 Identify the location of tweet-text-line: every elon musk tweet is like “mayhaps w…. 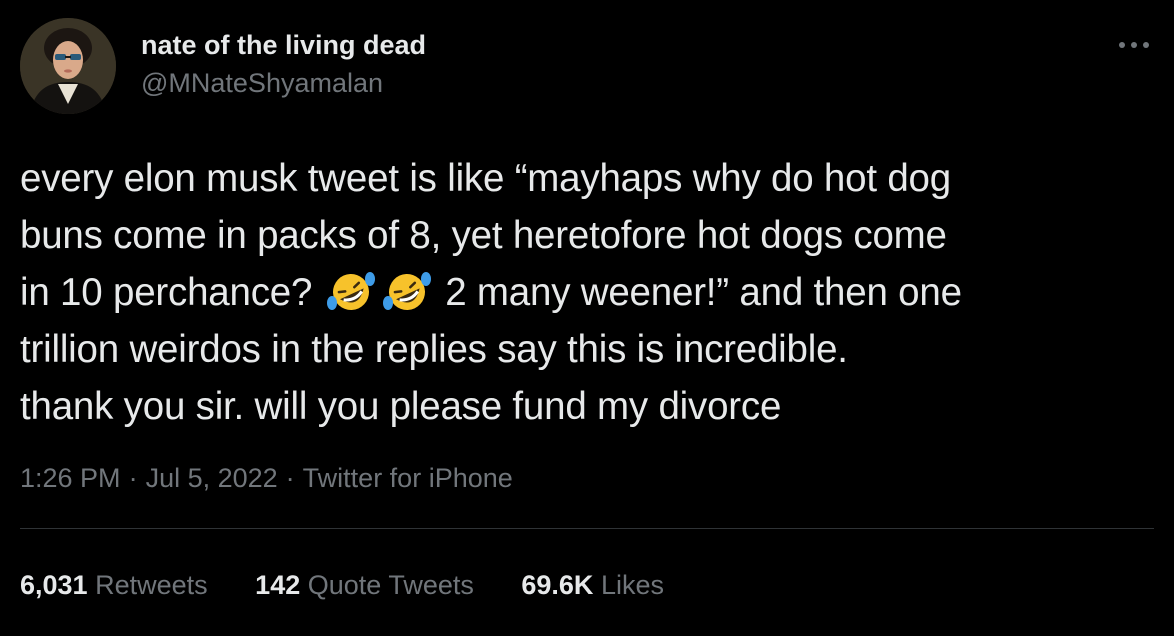
(485, 178).